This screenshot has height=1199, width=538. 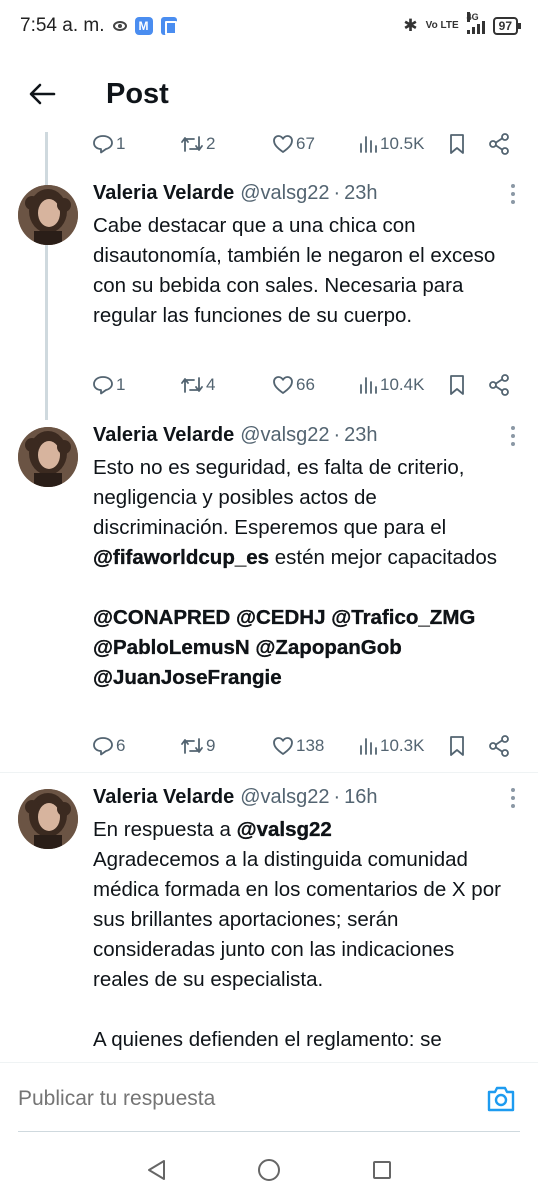 What do you see at coordinates (233, 1098) in the screenshot?
I see `reply-input` at bounding box center [233, 1098].